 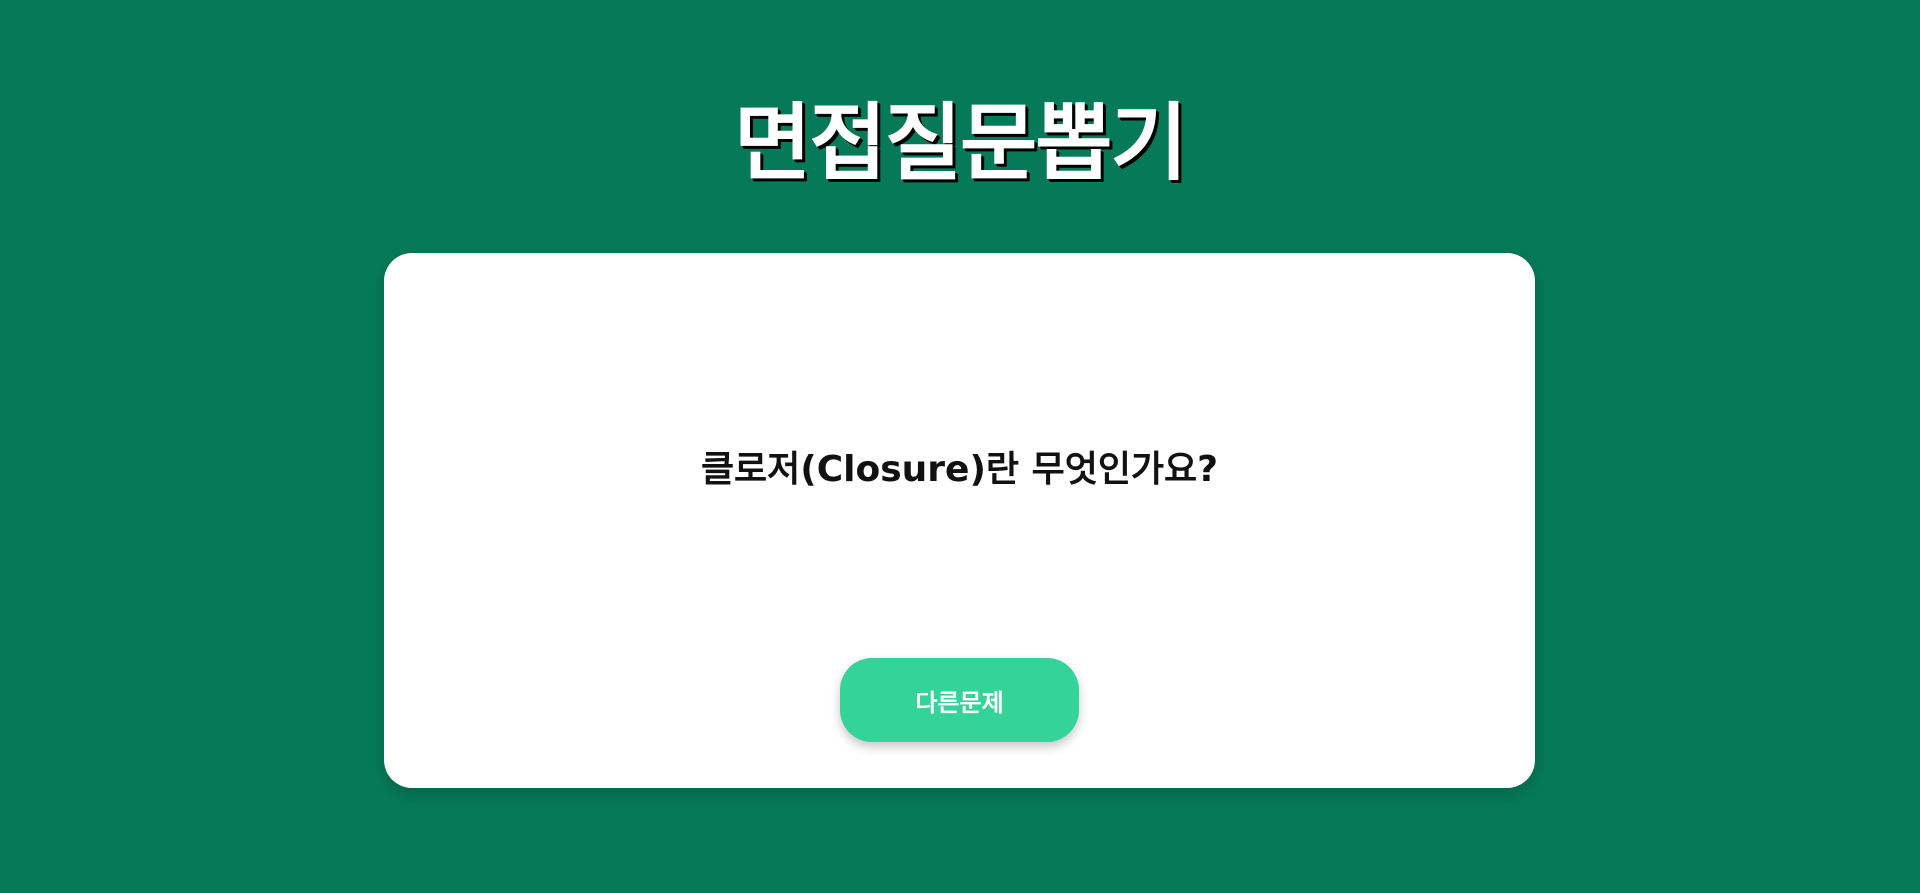 What do you see at coordinates (959, 700) in the screenshot?
I see `next-question-button: 다른문제` at bounding box center [959, 700].